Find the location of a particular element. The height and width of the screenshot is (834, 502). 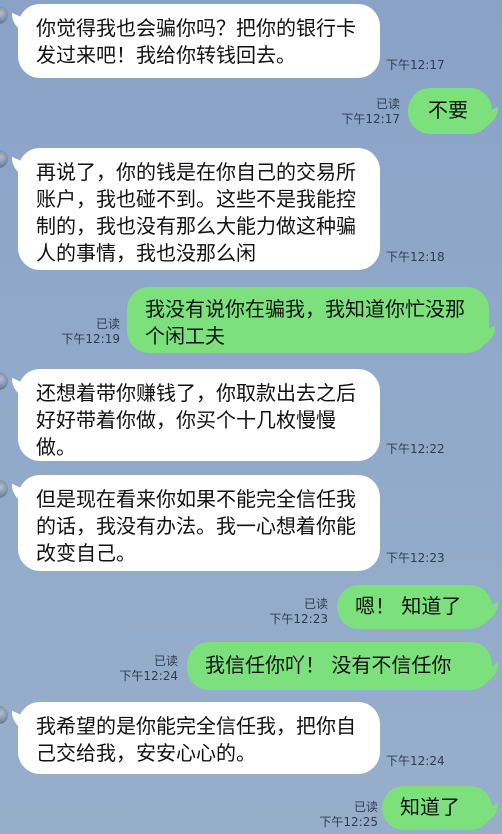

message-text: 知道了 is located at coordinates (430, 807).